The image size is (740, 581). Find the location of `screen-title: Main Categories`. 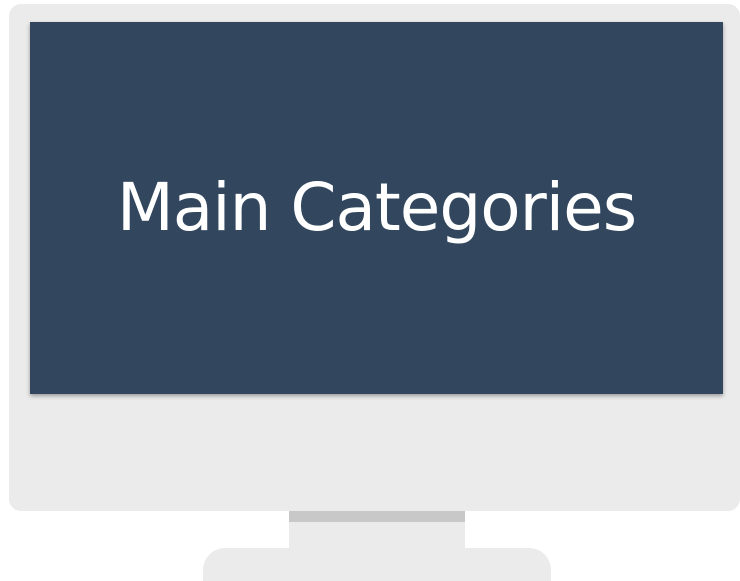

screen-title: Main Categories is located at coordinates (376, 207).